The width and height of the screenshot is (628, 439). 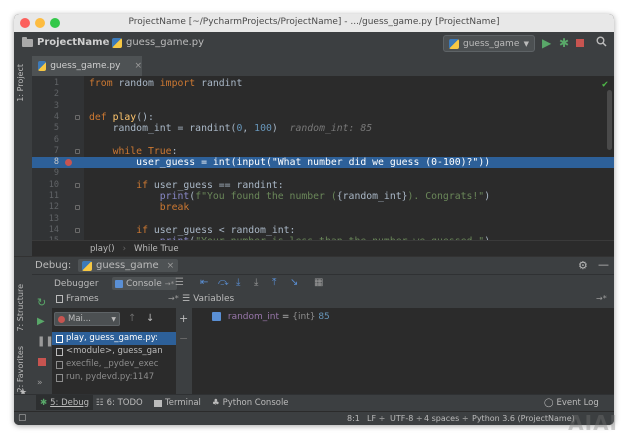 What do you see at coordinates (323, 219) in the screenshot?
I see `code-line: 13` at bounding box center [323, 219].